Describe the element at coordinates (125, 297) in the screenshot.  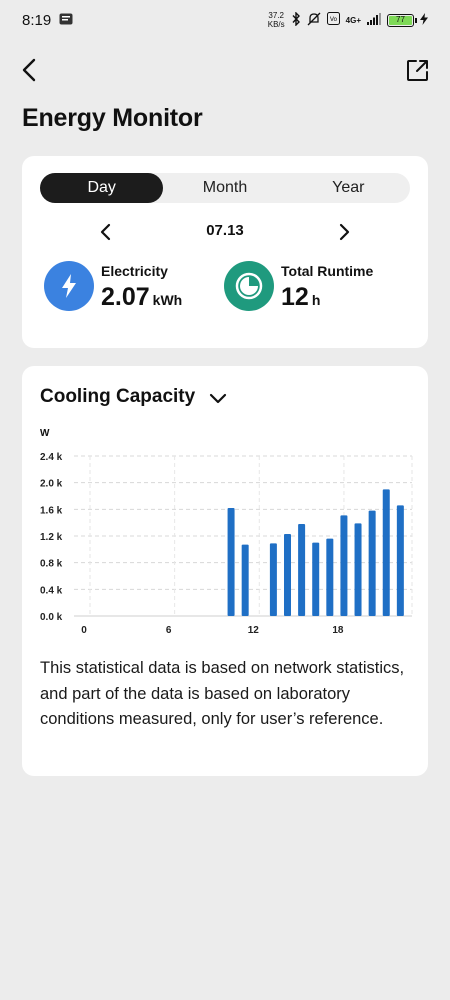
I see `electricity-value: 2.07` at that location.